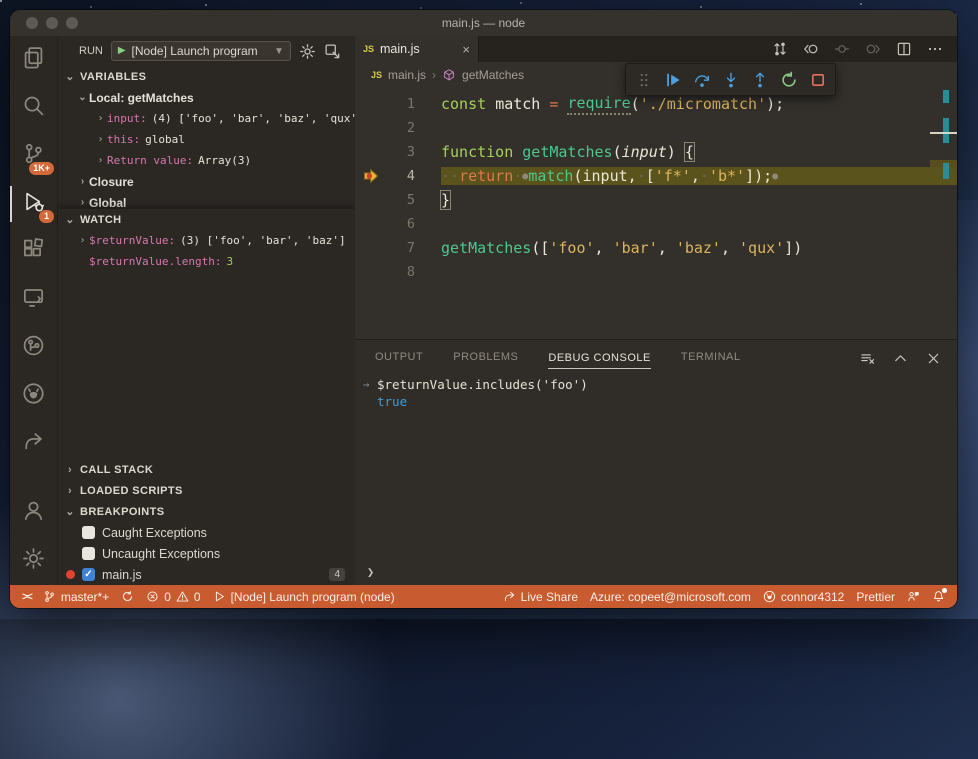  What do you see at coordinates (206, 201) in the screenshot?
I see `variable-row: › Global` at bounding box center [206, 201].